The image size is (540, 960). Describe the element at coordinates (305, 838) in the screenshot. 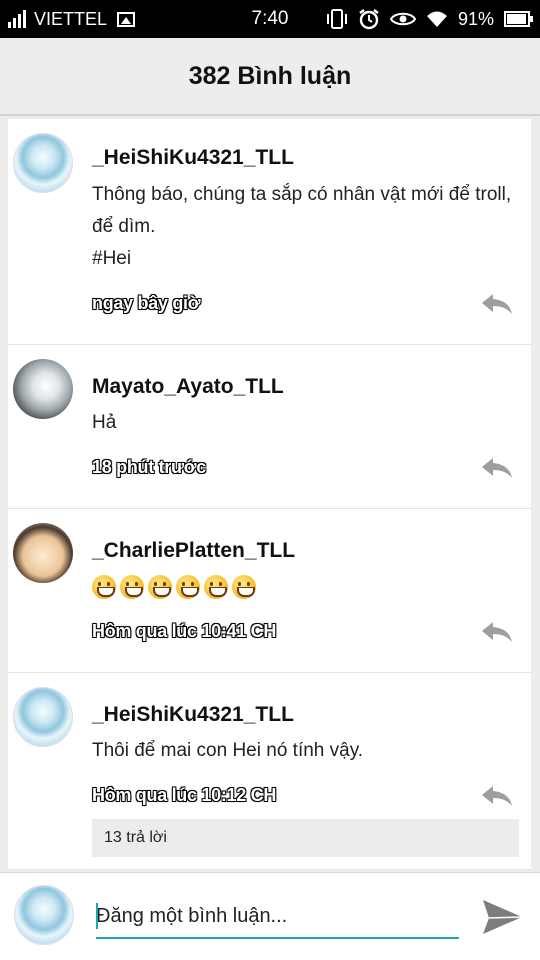

I see `view-replies-button: 13 trả lời` at that location.